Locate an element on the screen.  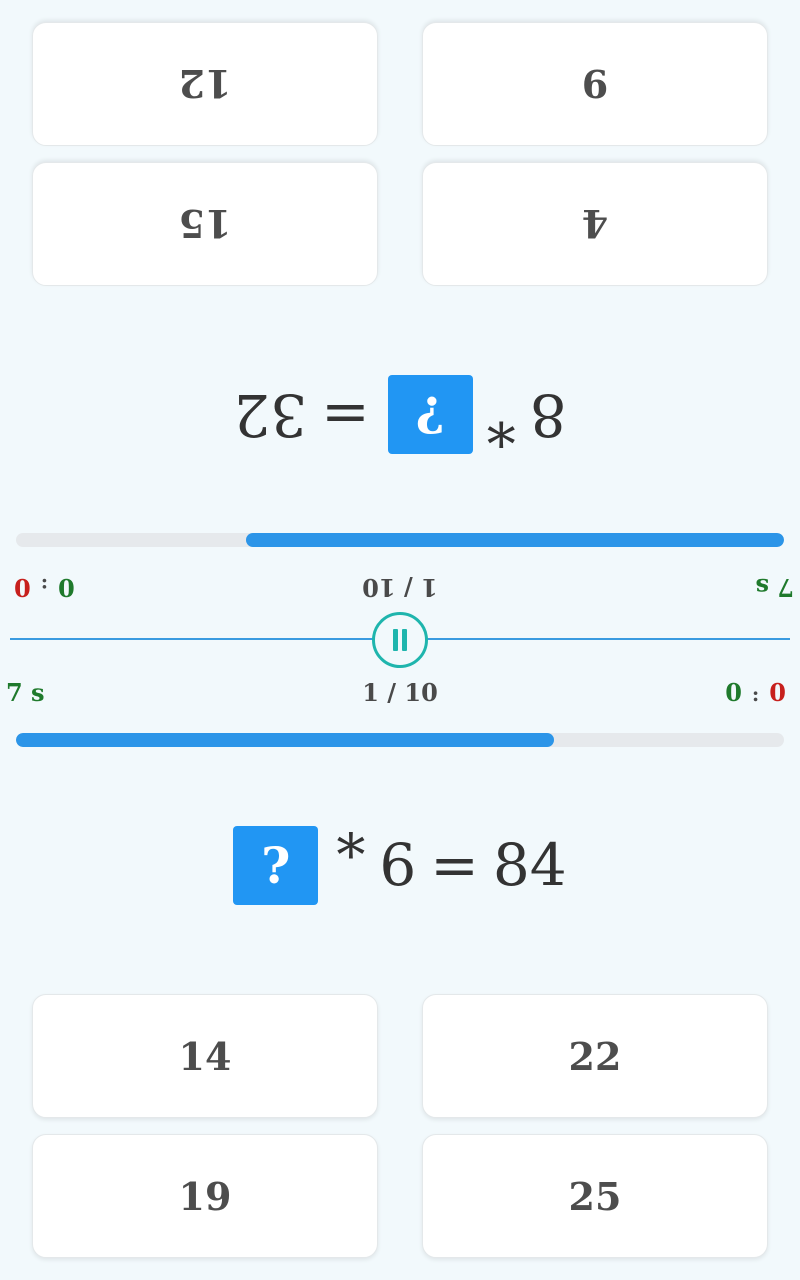
top-unknown-label: ? is located at coordinates (430, 415).